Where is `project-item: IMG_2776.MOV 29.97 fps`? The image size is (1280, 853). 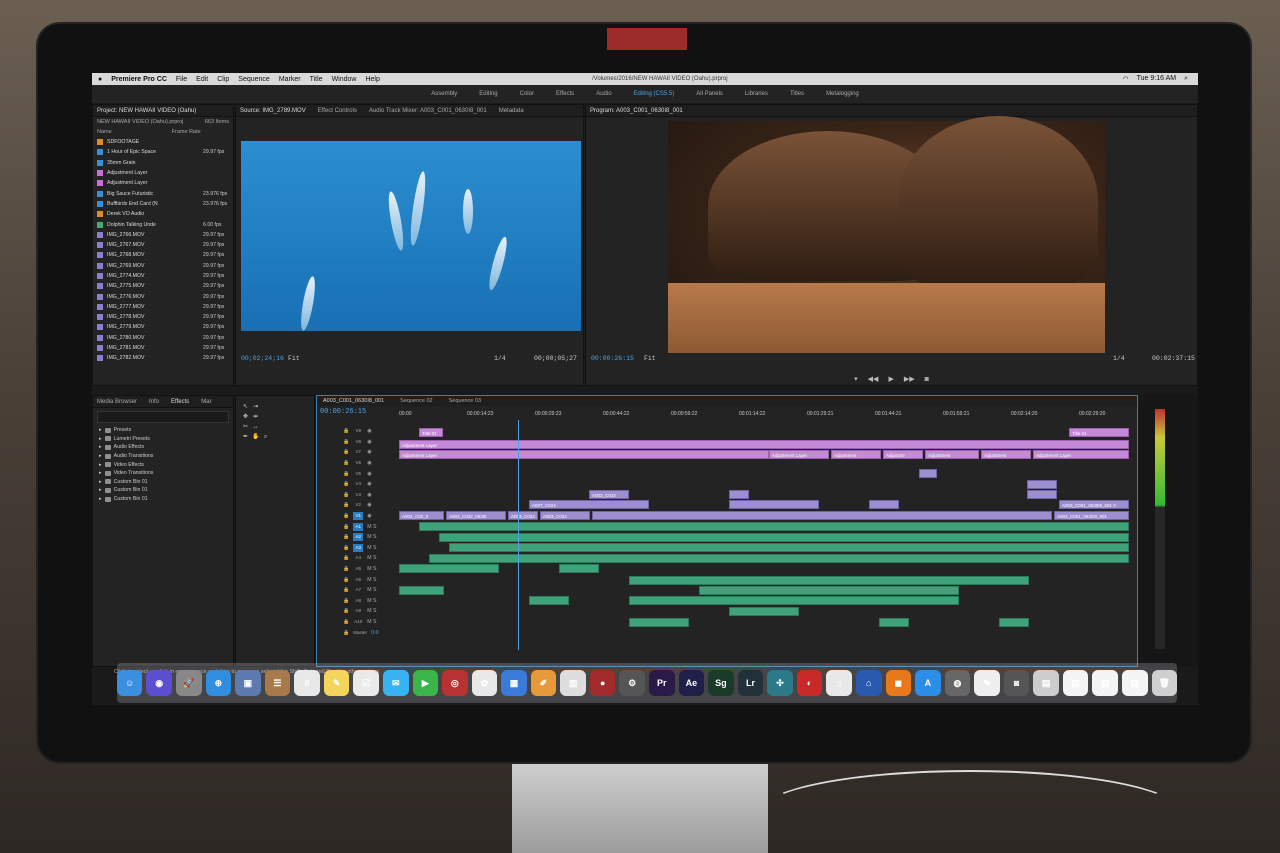 project-item: IMG_2776.MOV 29.97 fps is located at coordinates (163, 296).